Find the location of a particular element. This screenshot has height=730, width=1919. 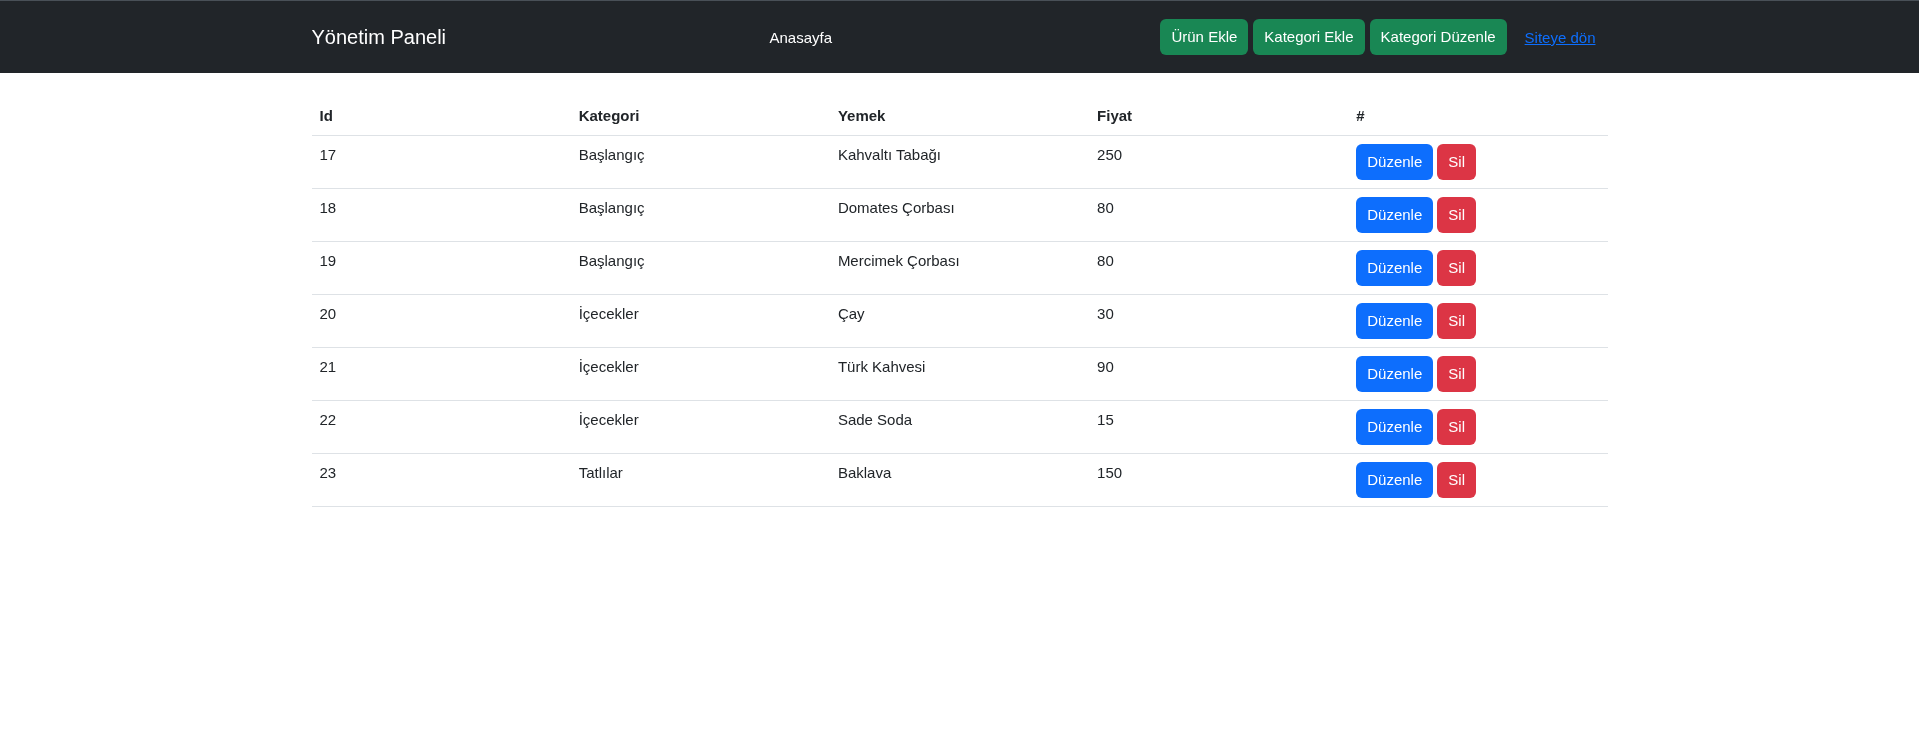

table-cell: 15 is located at coordinates (1219, 427).